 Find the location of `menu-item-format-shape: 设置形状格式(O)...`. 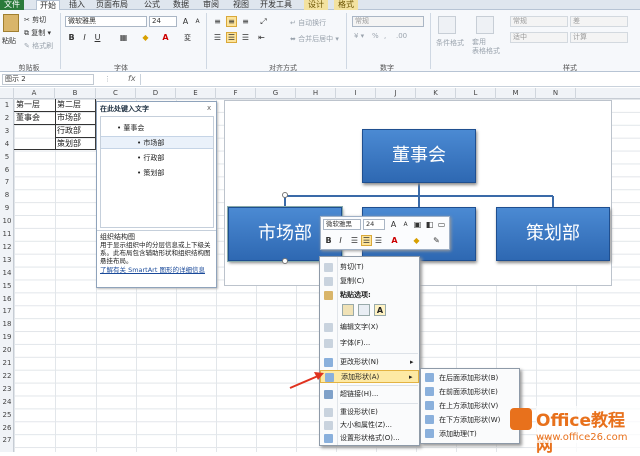

menu-item-format-shape: 设置形状格式(O)... is located at coordinates (369, 438).